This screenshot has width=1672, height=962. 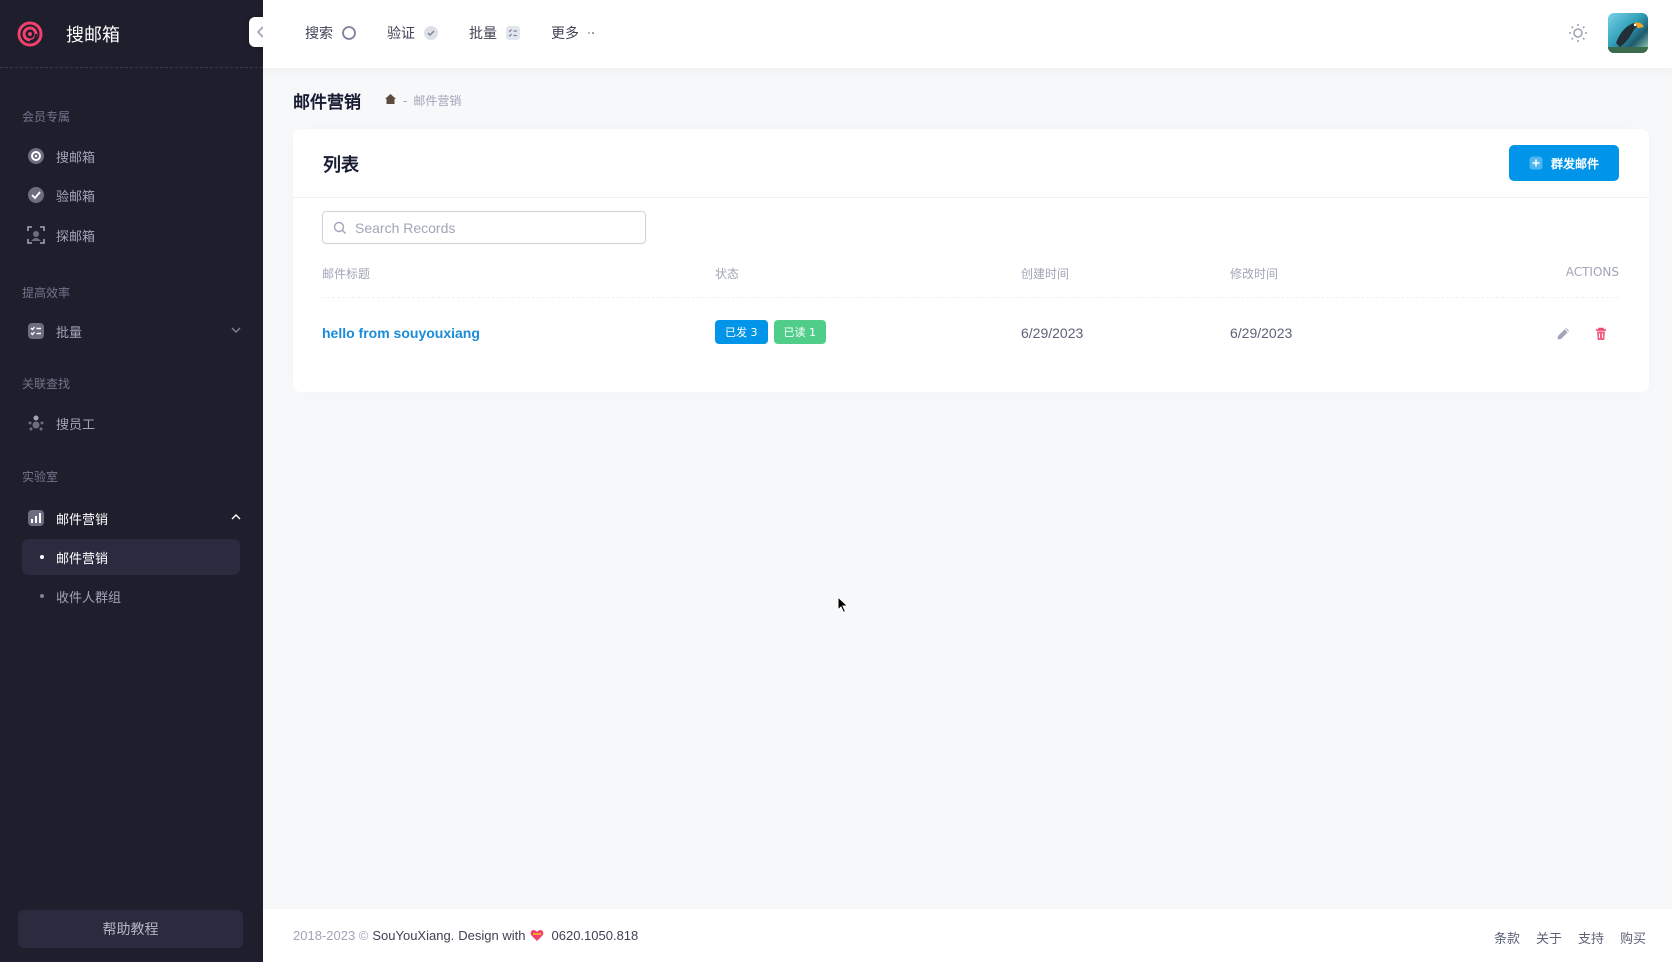 I want to click on sun-icon, so click(x=1578, y=33).